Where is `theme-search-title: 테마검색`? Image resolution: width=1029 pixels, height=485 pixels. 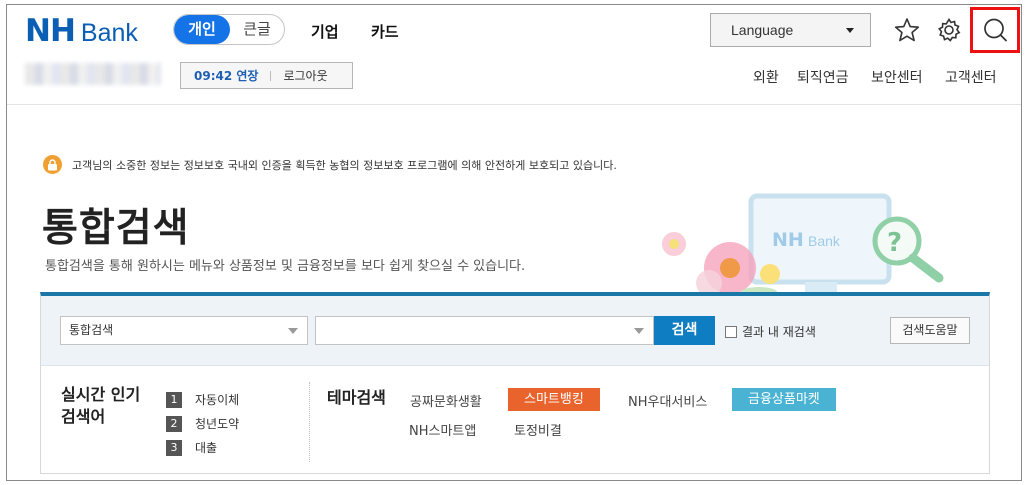
theme-search-title: 테마검색 is located at coordinates (356, 397).